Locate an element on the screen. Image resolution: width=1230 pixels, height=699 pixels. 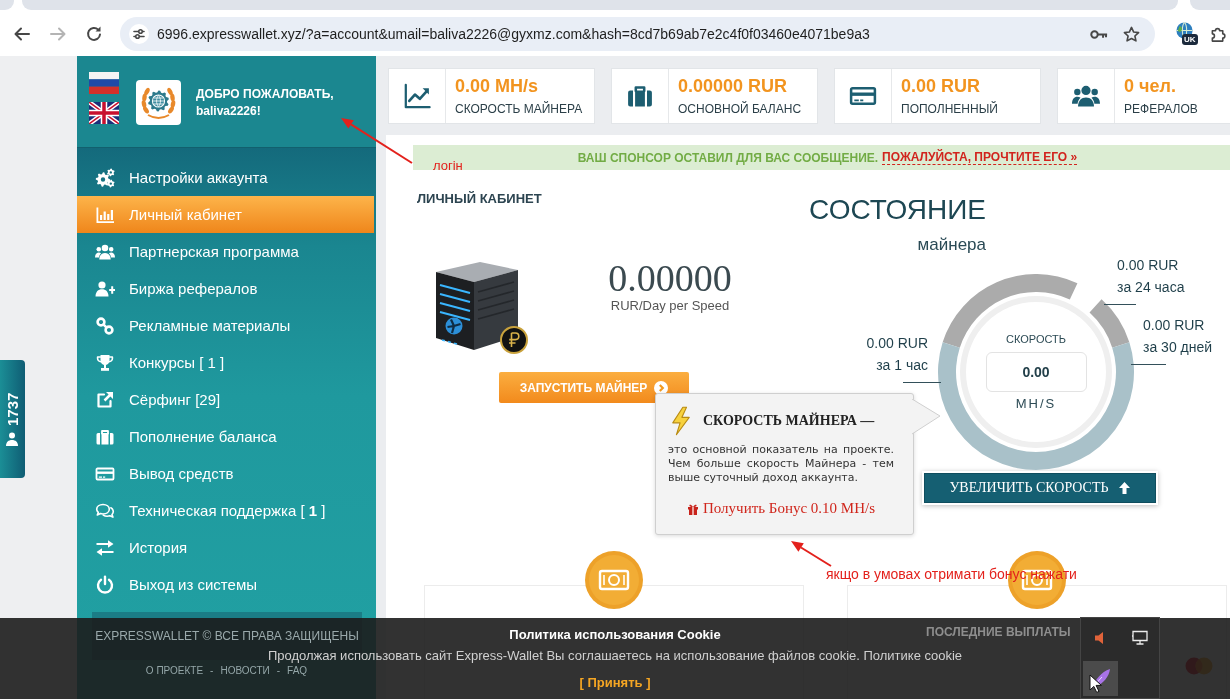
sidebar-menu-item: Личный кабинет is located at coordinates (225, 214).